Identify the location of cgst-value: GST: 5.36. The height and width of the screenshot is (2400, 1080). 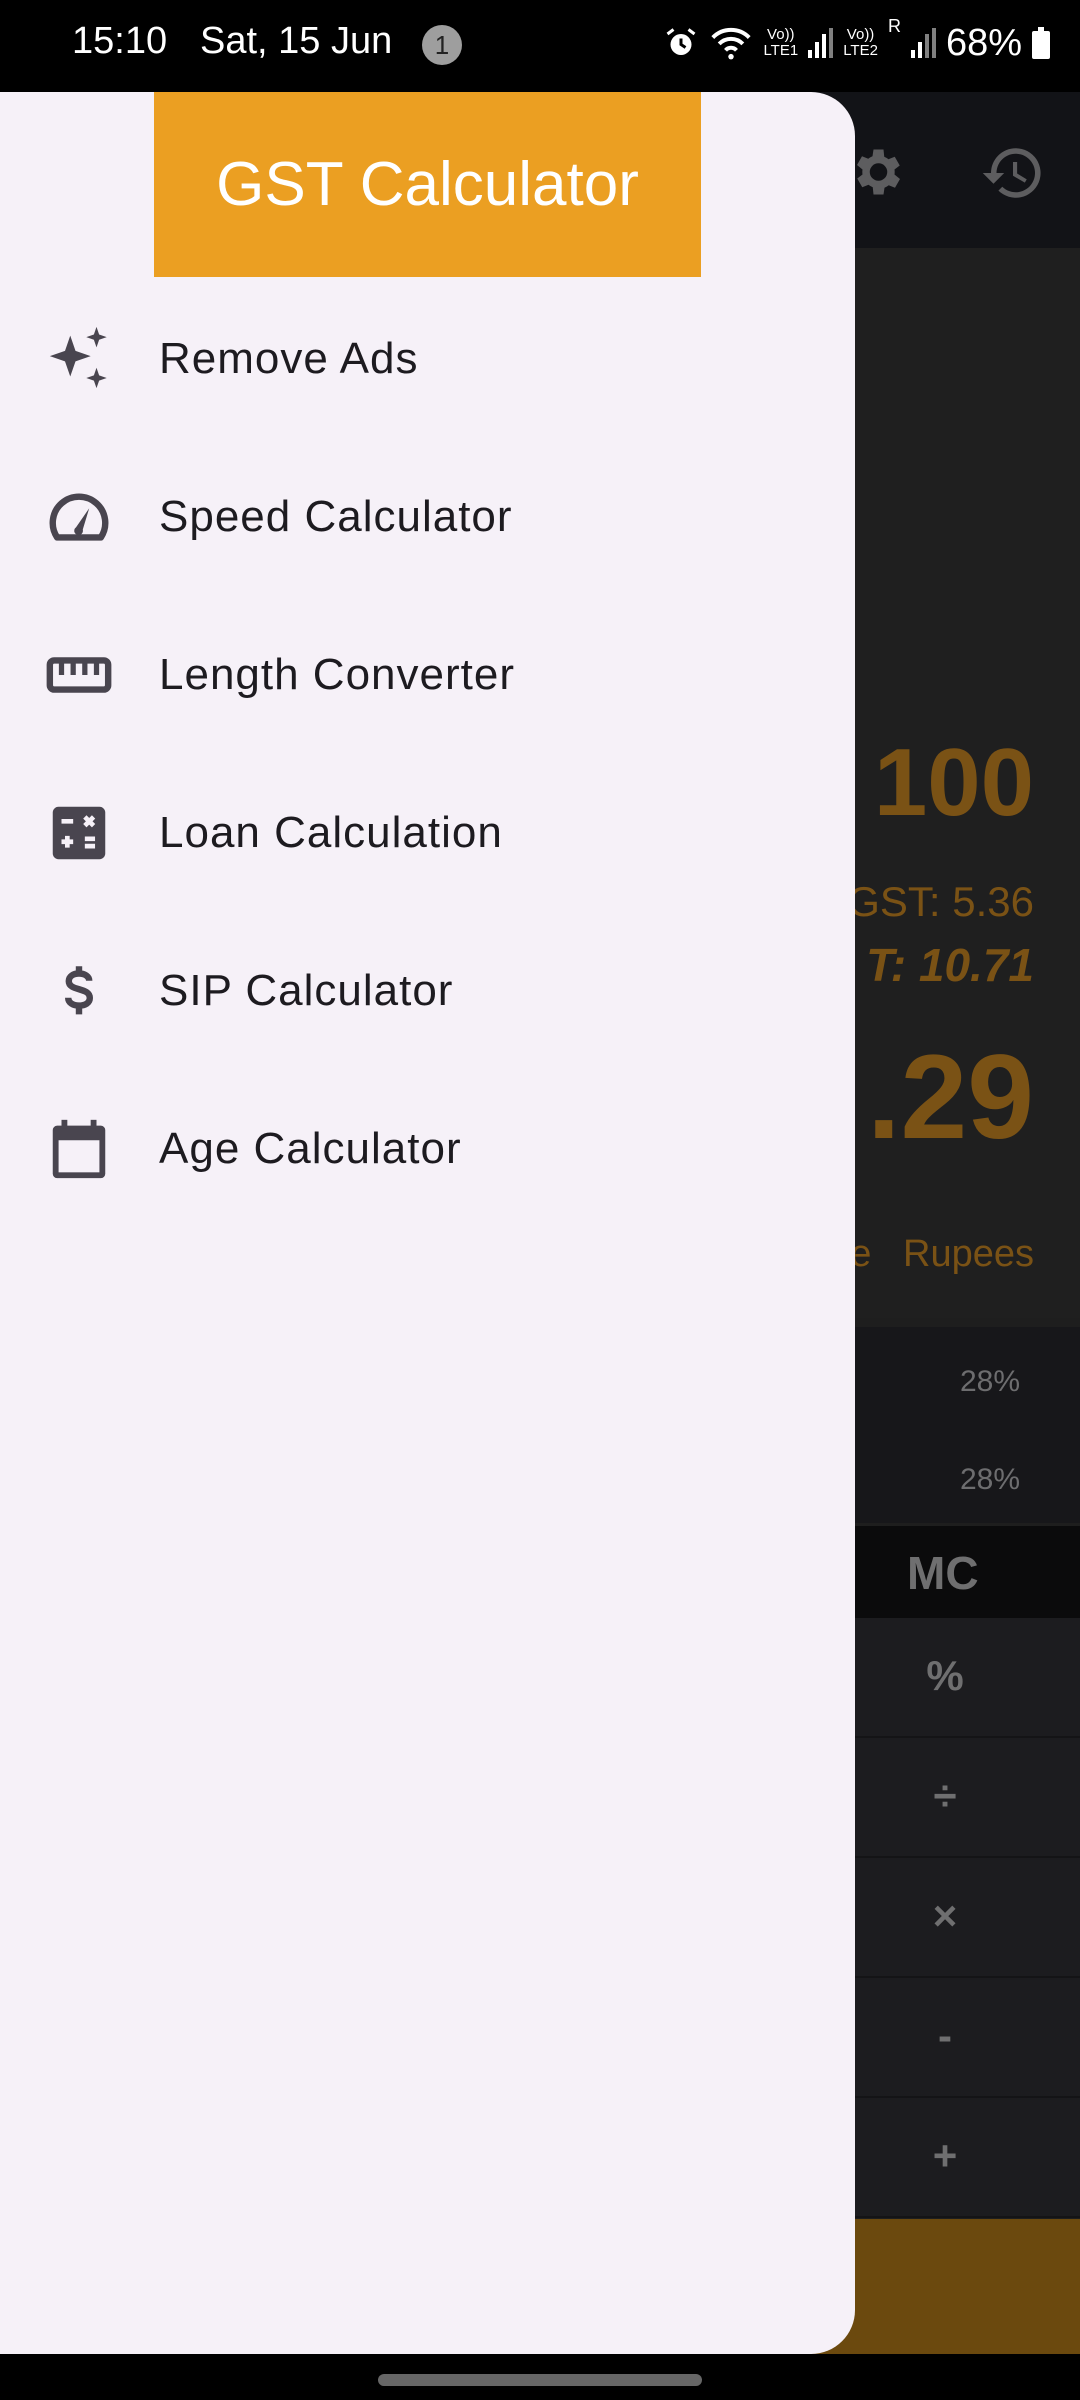
(940, 901).